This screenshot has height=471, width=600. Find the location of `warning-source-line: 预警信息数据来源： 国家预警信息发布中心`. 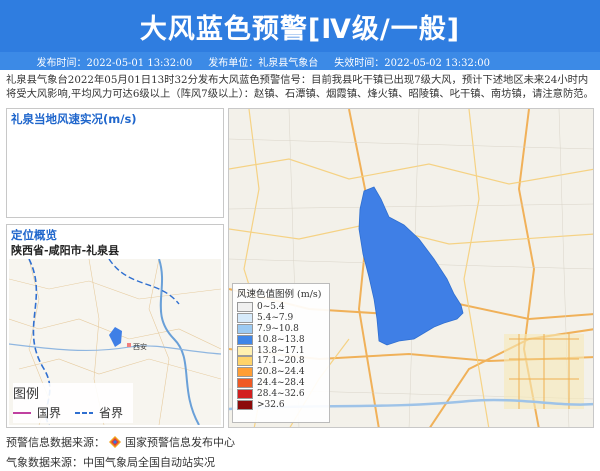

warning-source-line: 预警信息数据来源： 国家预警信息发布中心 is located at coordinates (120, 442).